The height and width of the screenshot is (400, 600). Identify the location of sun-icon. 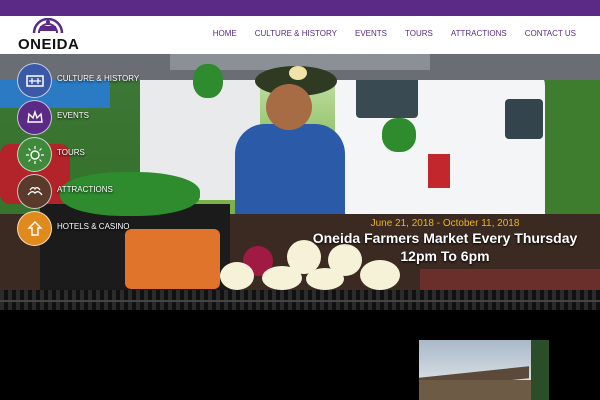
(34, 154).